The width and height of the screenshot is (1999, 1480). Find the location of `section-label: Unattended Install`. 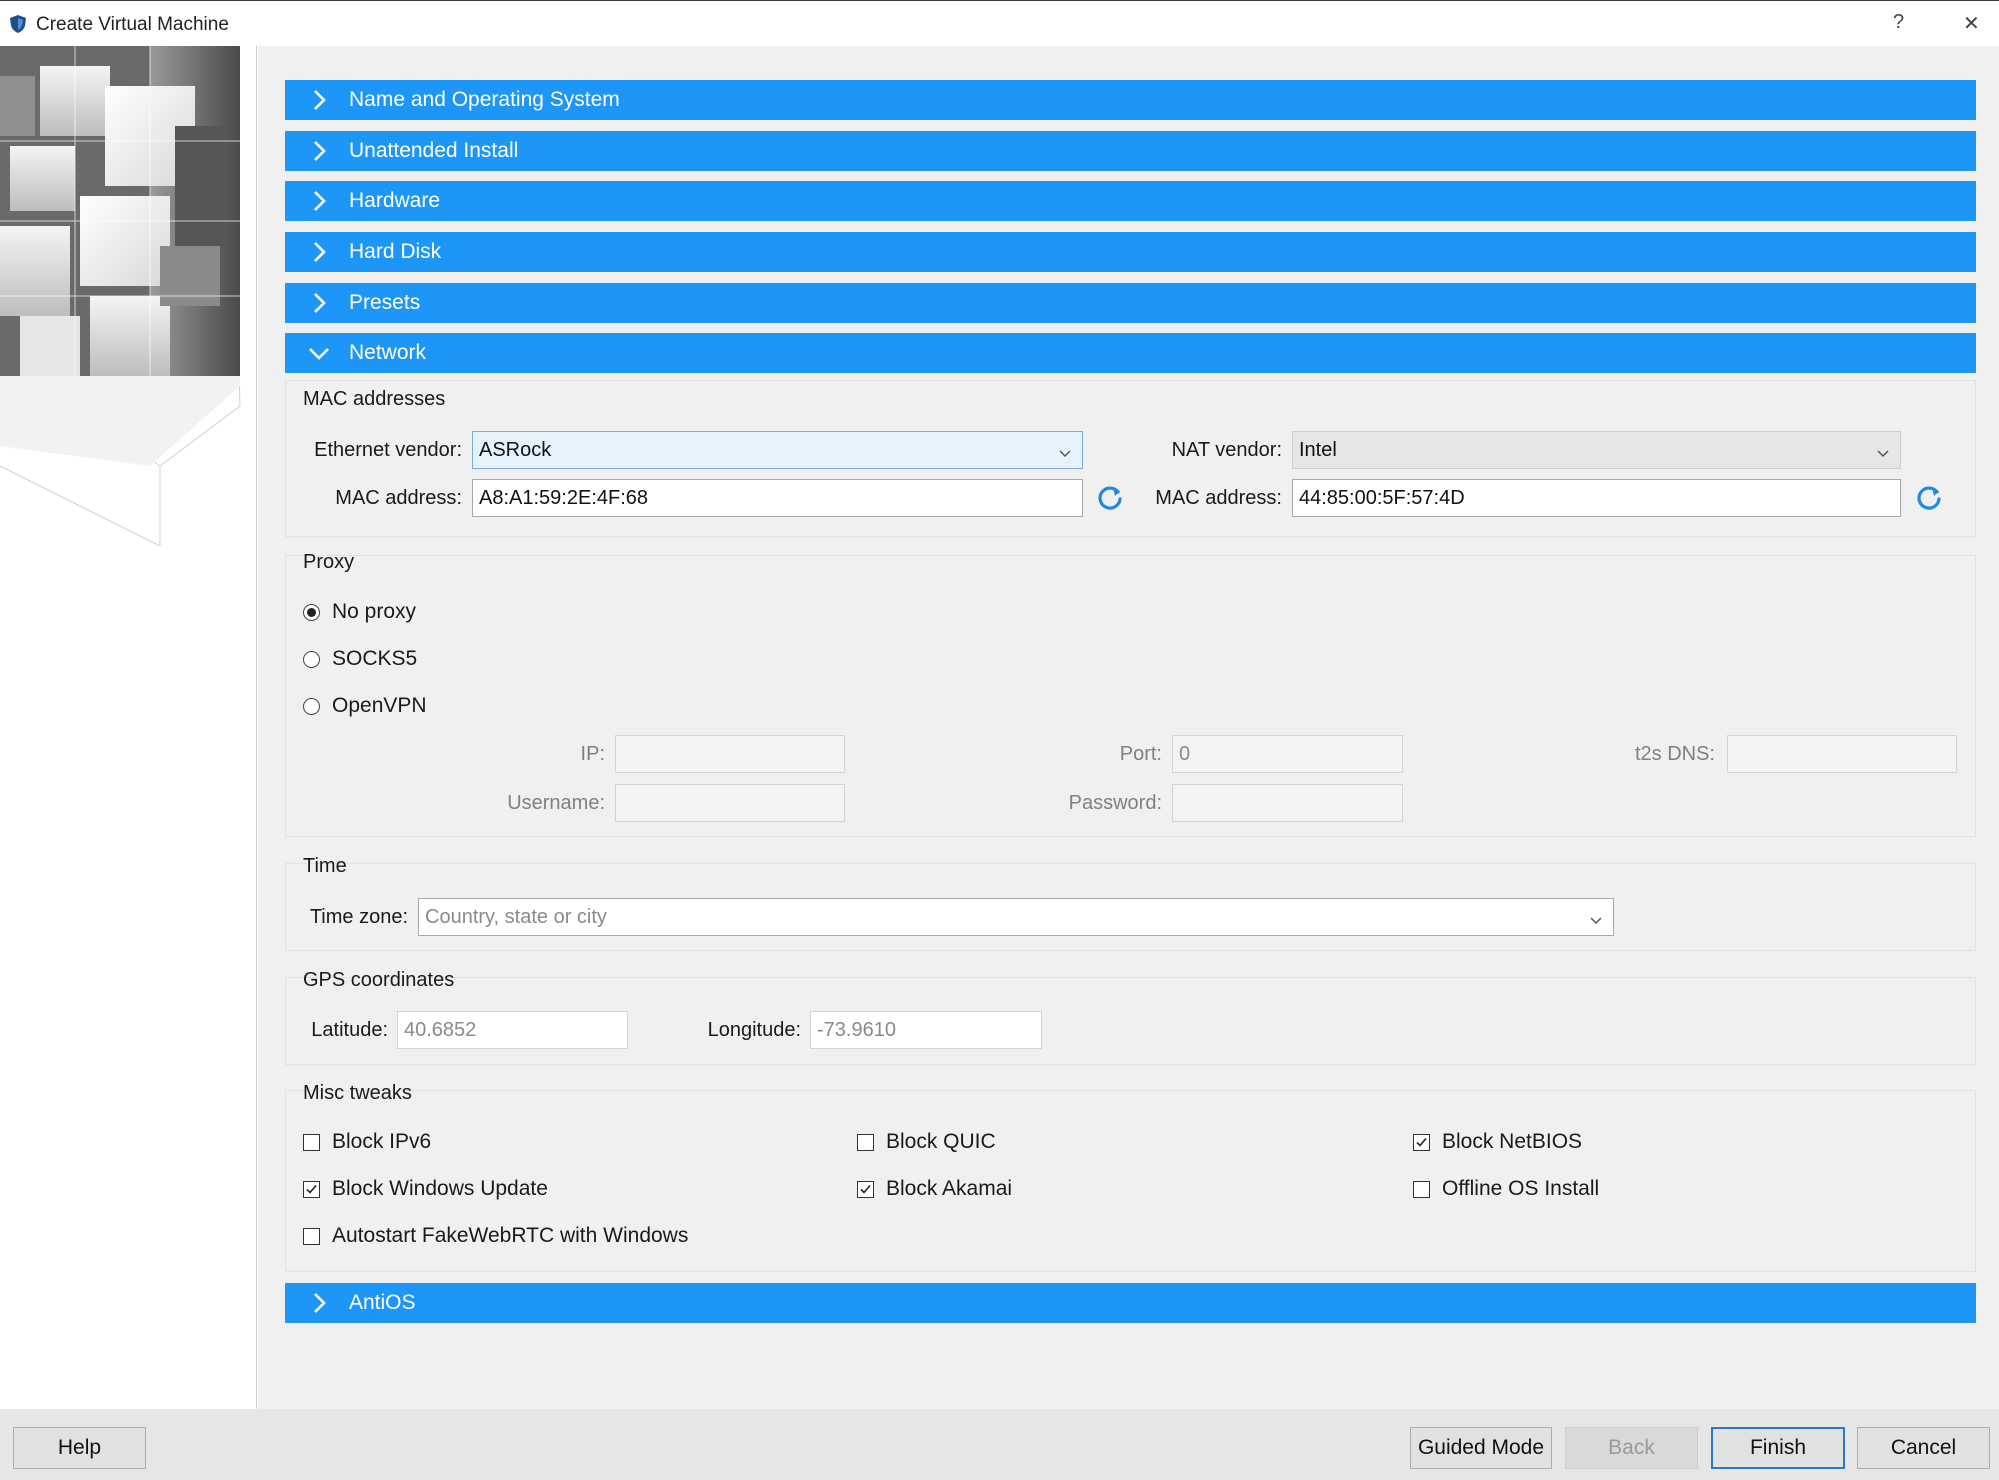

section-label: Unattended Install is located at coordinates (434, 150).